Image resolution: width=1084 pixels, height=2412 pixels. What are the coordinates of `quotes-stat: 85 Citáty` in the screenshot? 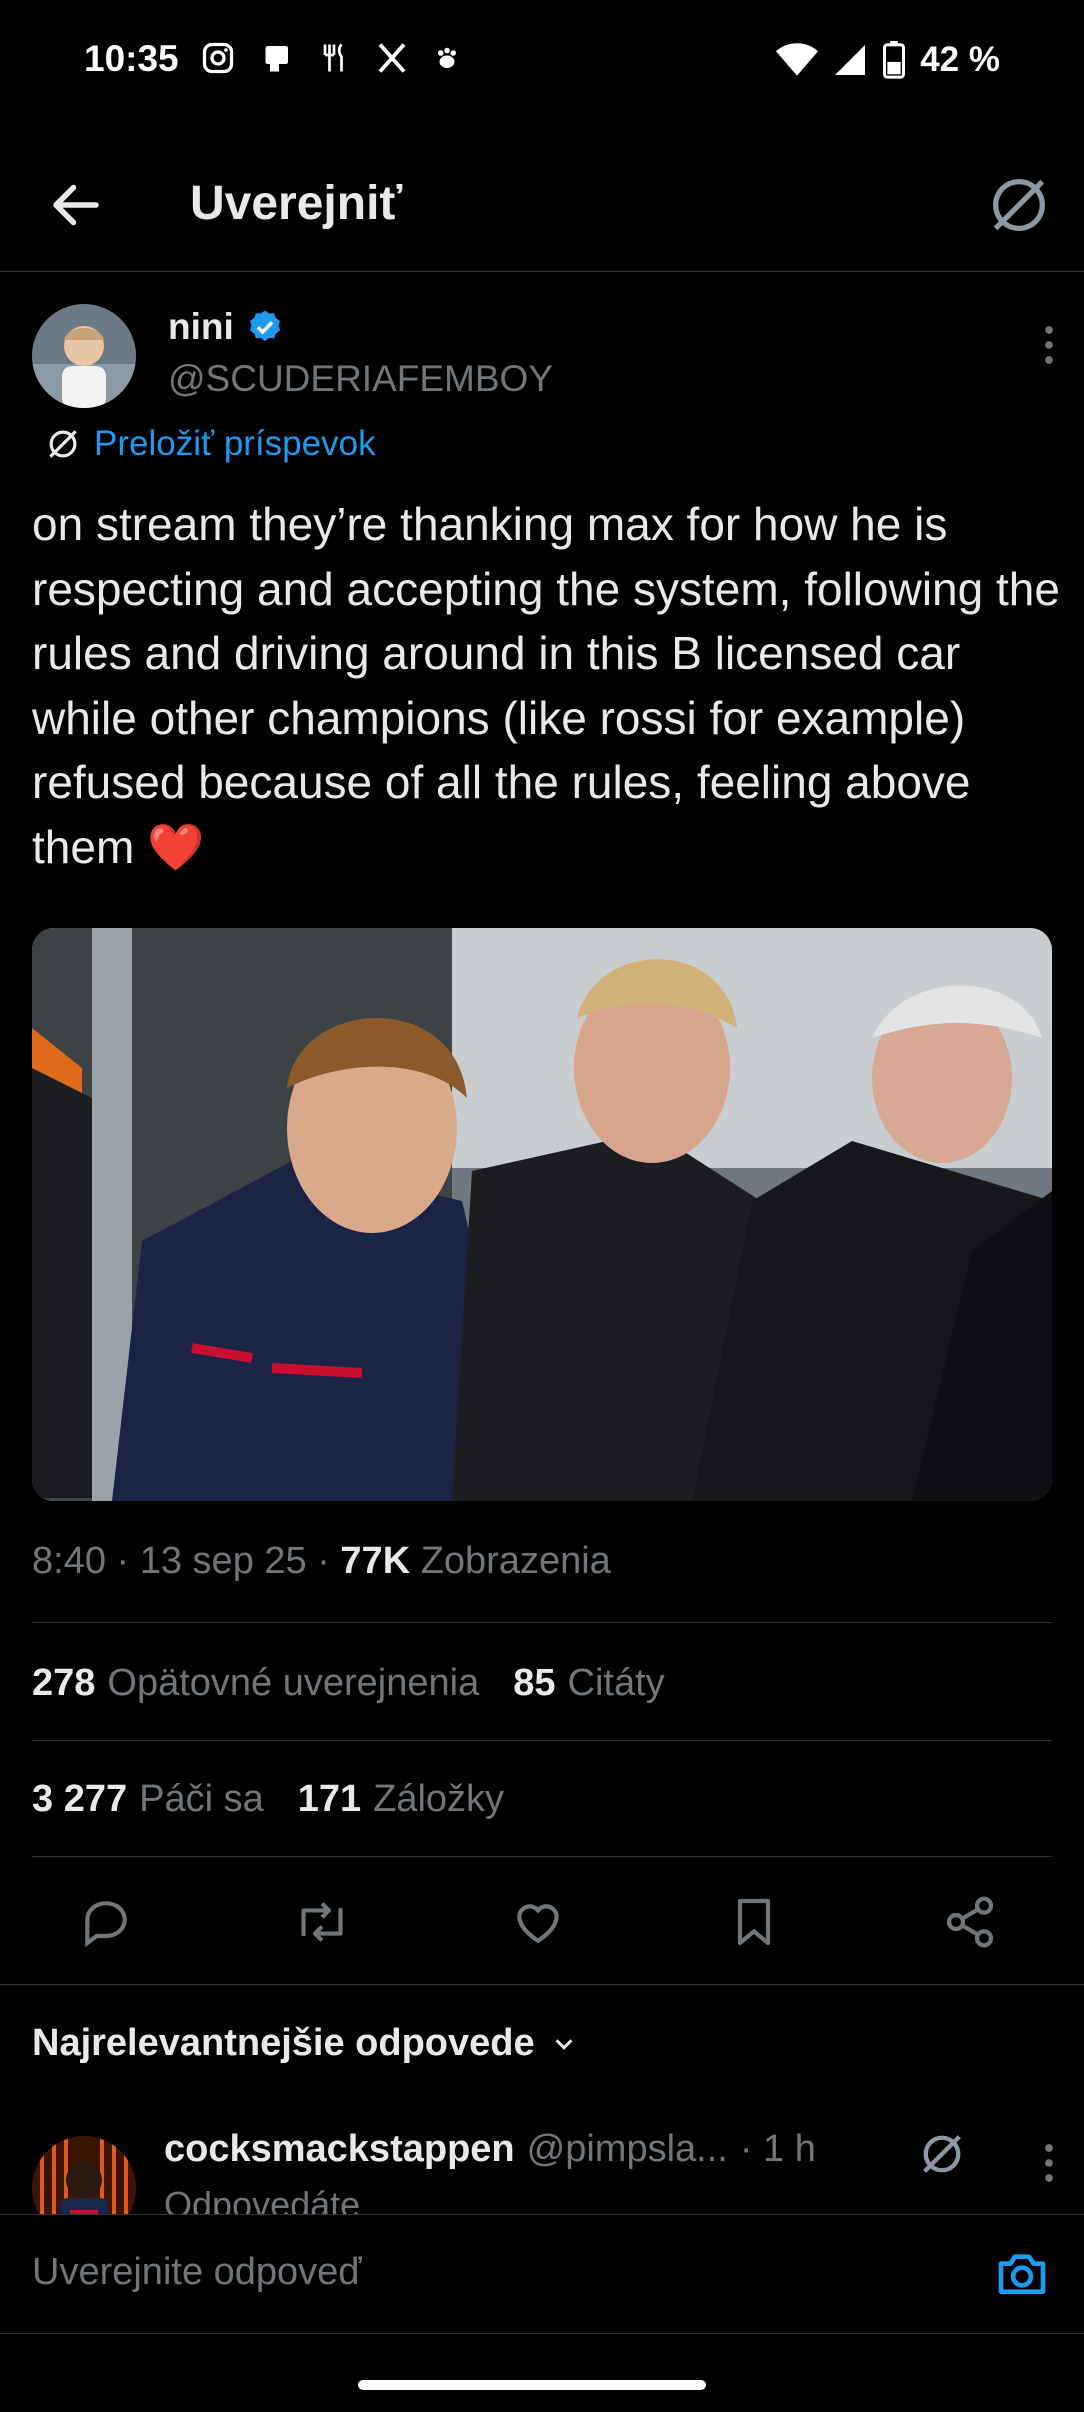 It's located at (588, 1683).